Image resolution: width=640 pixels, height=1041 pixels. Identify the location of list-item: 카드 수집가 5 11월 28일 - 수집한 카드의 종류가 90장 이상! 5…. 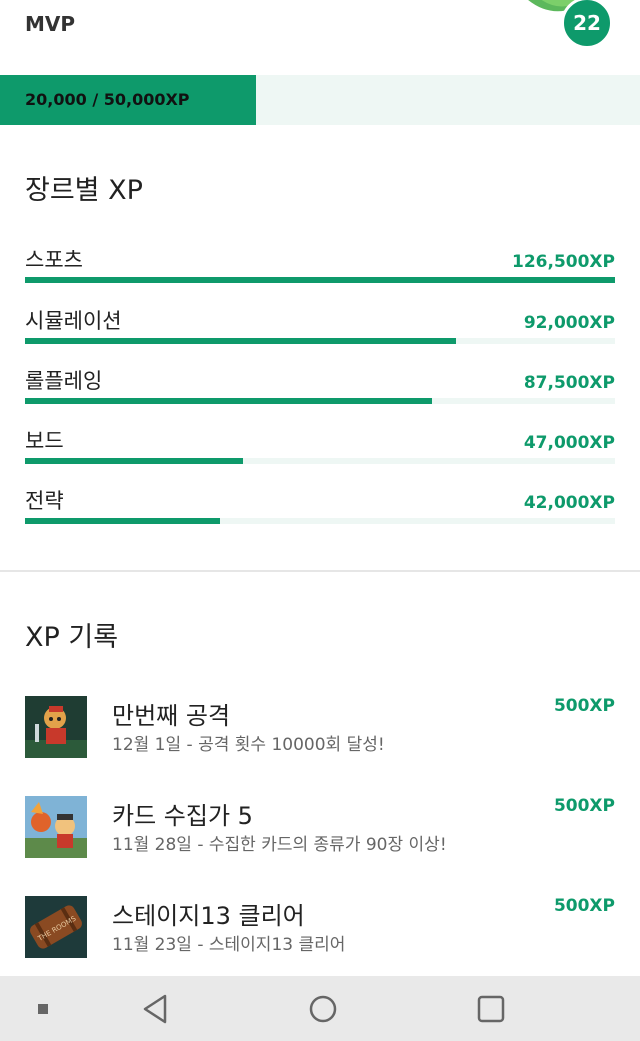
(320, 828).